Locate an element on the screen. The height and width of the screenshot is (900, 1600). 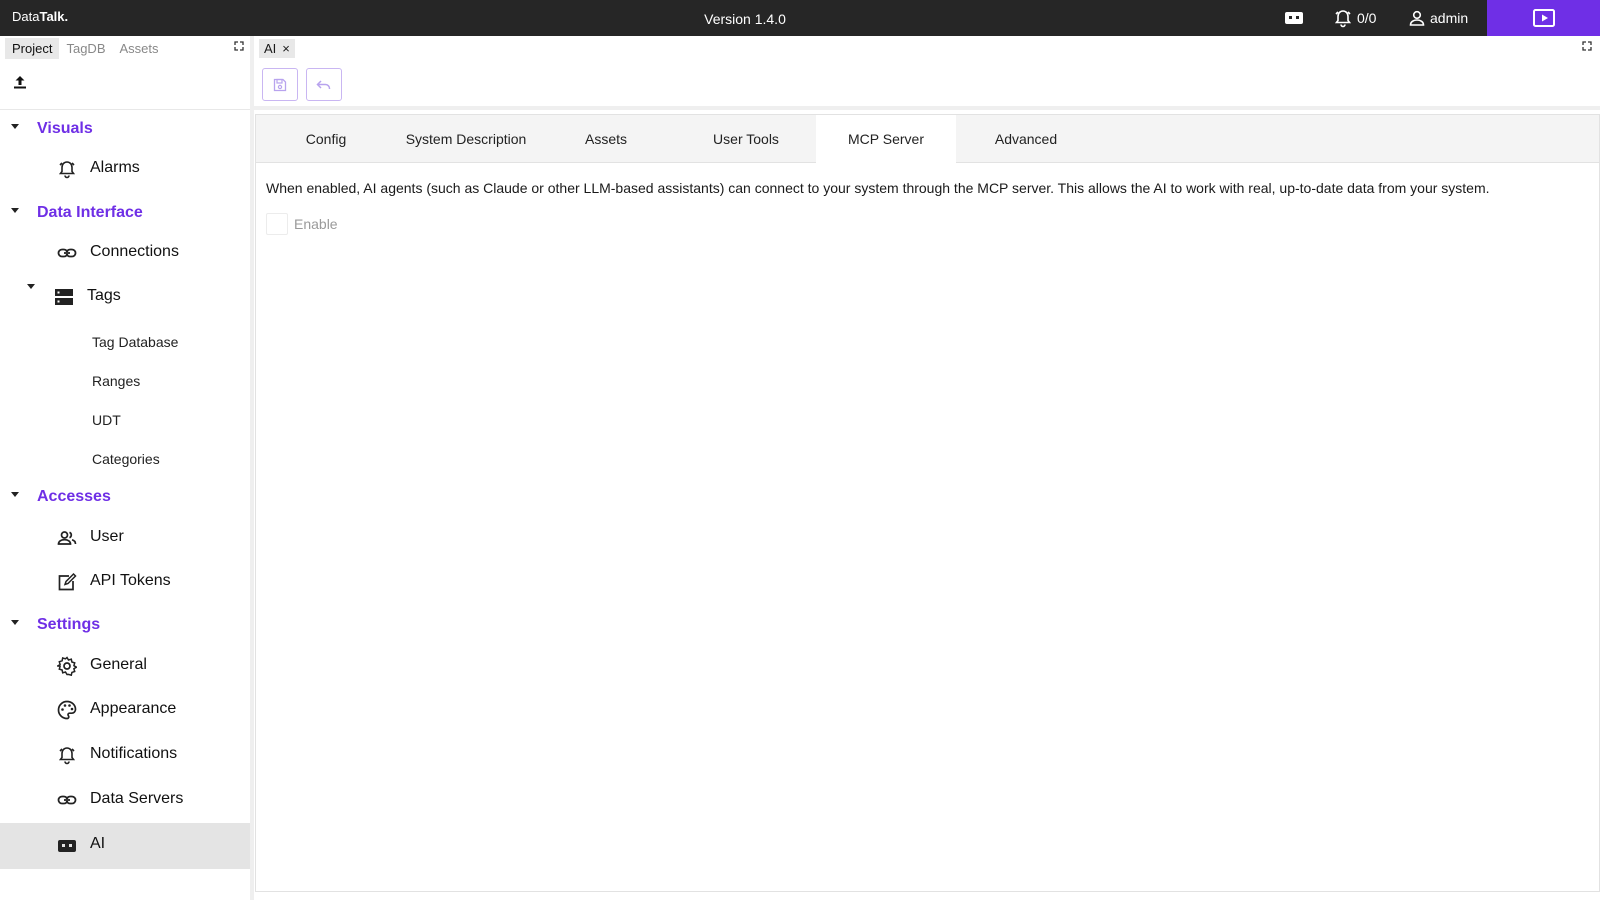
sidebar-subitem-label: UDT is located at coordinates (106, 420).